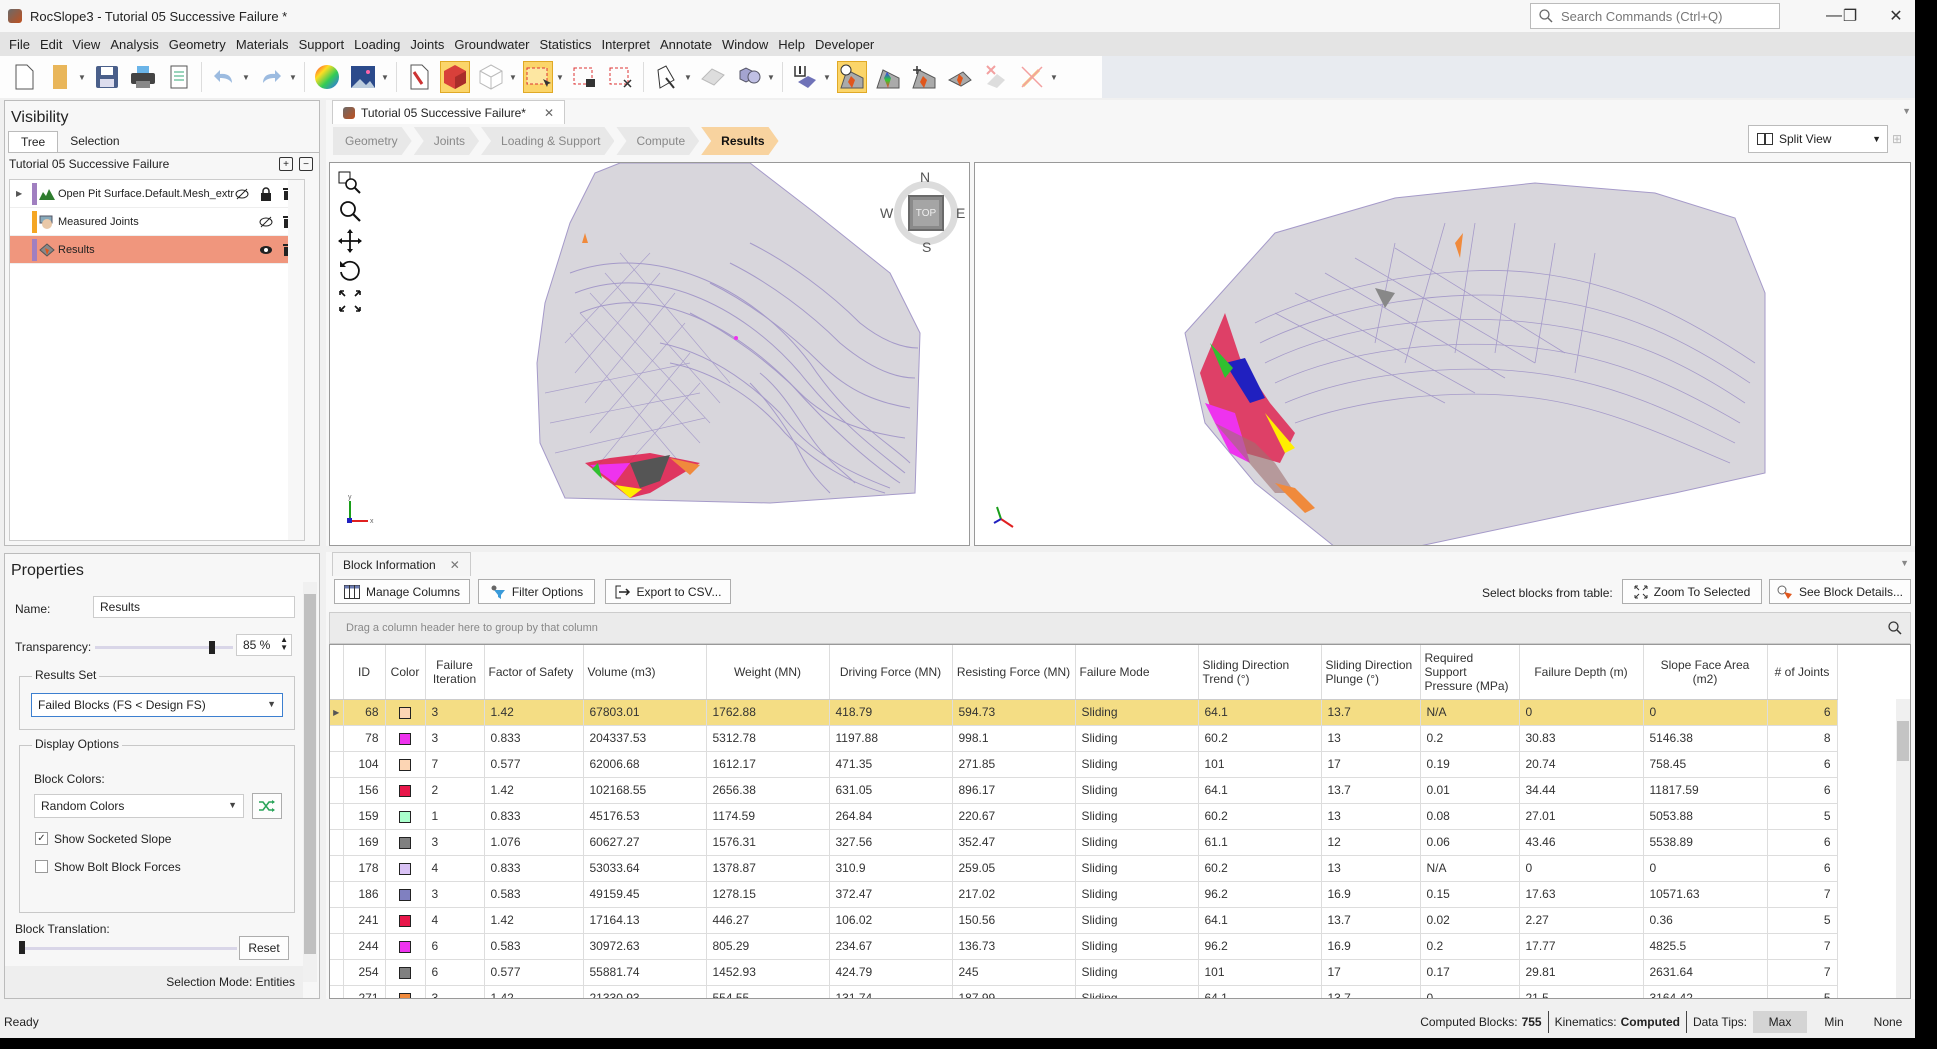 This screenshot has width=1937, height=1049. Describe the element at coordinates (262, 44) in the screenshot. I see `menu-materials: Materials` at that location.